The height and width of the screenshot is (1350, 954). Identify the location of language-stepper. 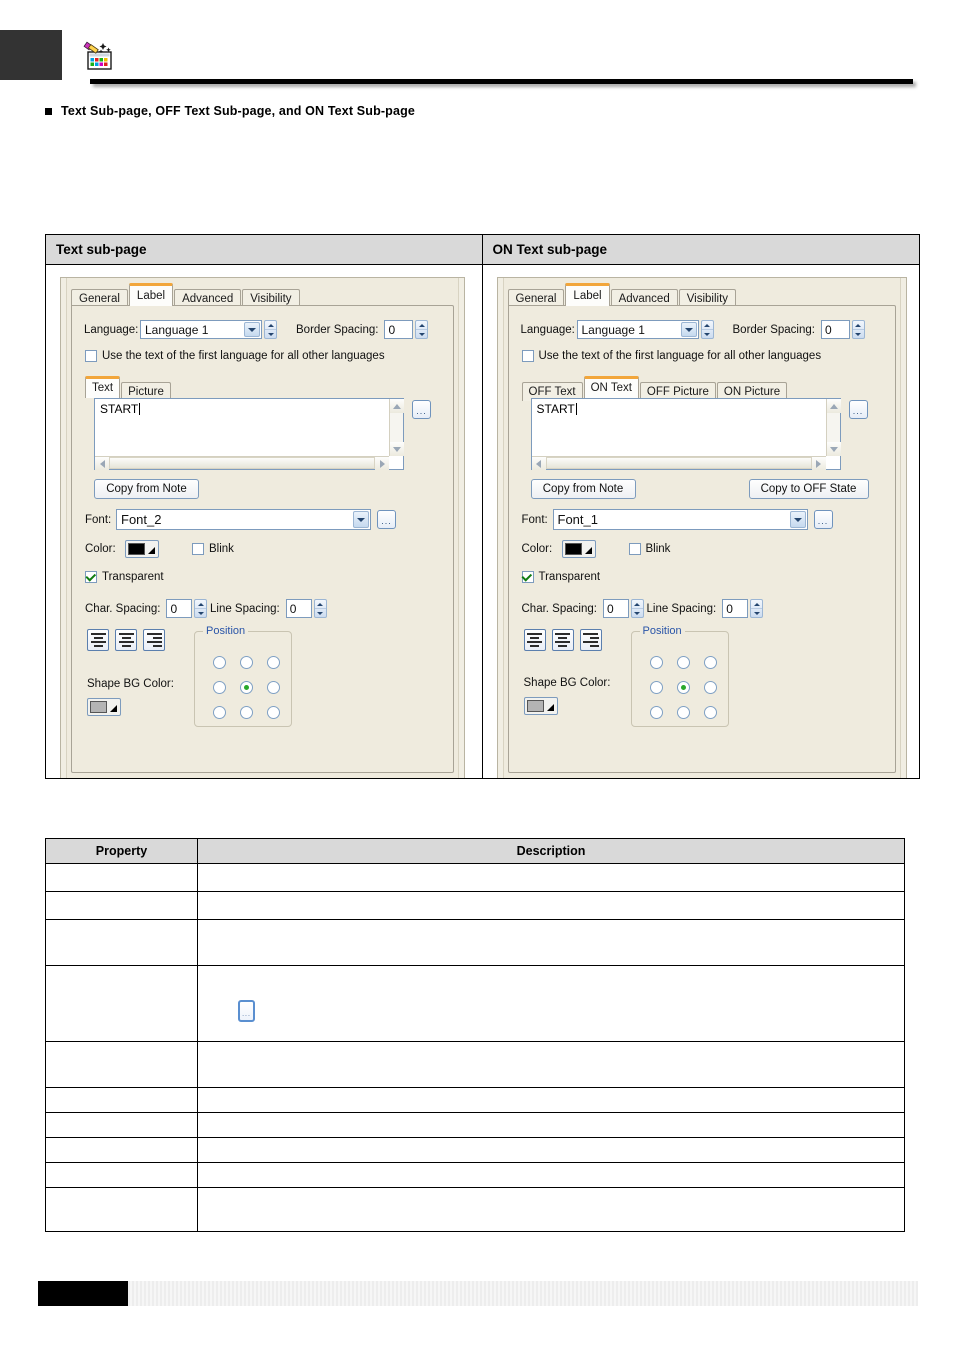
(270, 330).